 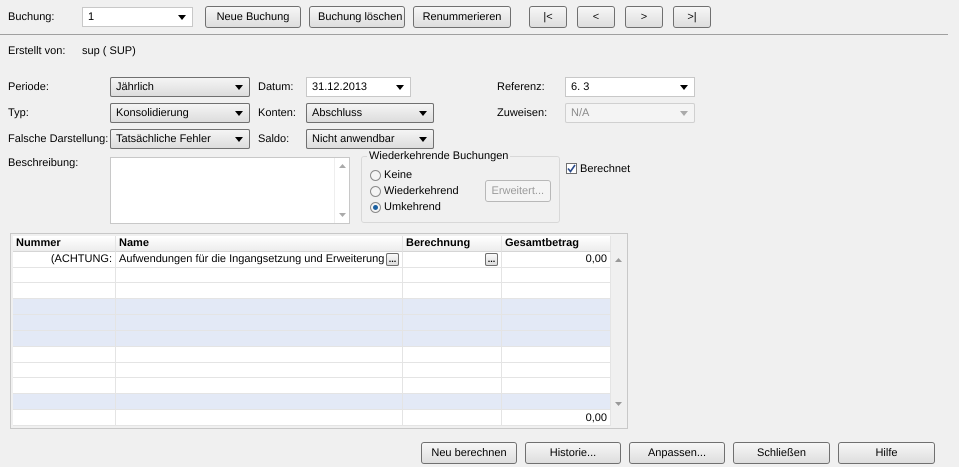 What do you see at coordinates (230, 190) in the screenshot?
I see `description-field` at bounding box center [230, 190].